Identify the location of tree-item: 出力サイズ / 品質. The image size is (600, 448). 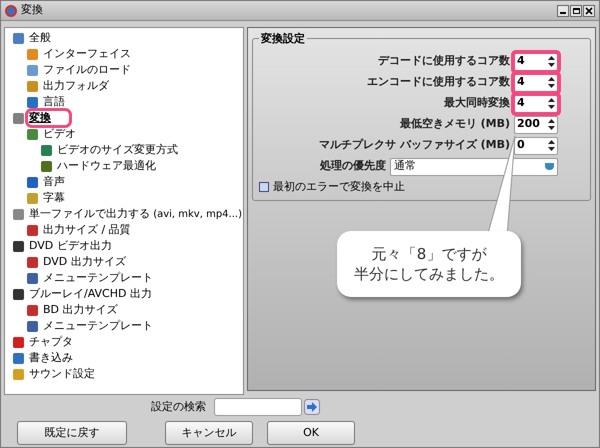
(87, 230).